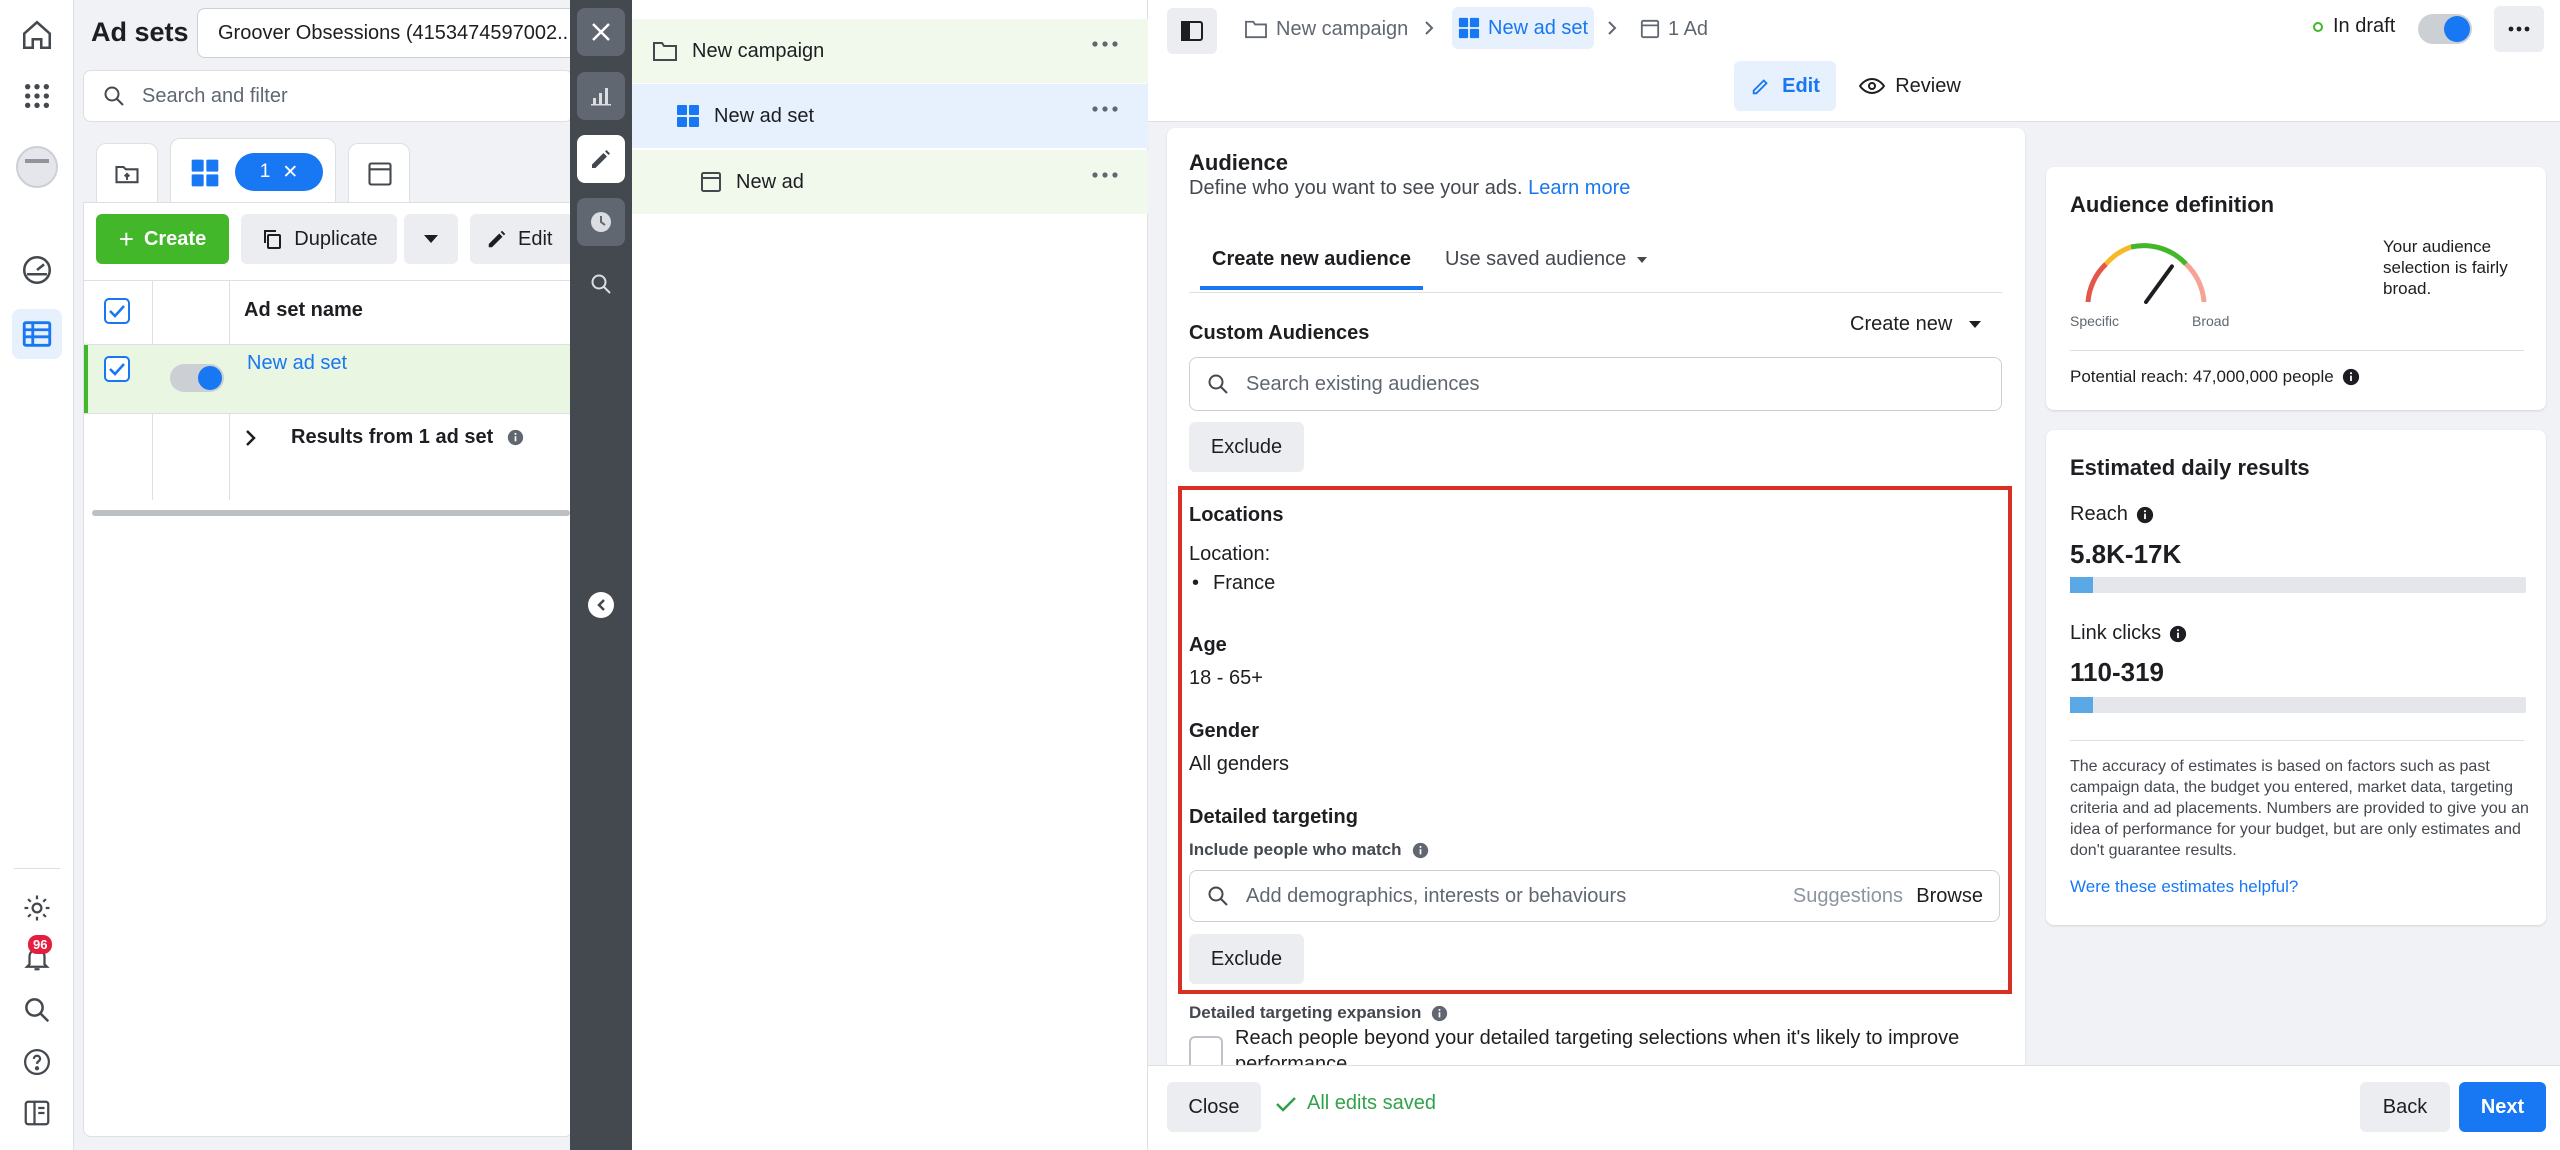 The width and height of the screenshot is (2560, 1150). Describe the element at coordinates (279, 172) in the screenshot. I see `selected-count-chip: 1 ✕` at that location.